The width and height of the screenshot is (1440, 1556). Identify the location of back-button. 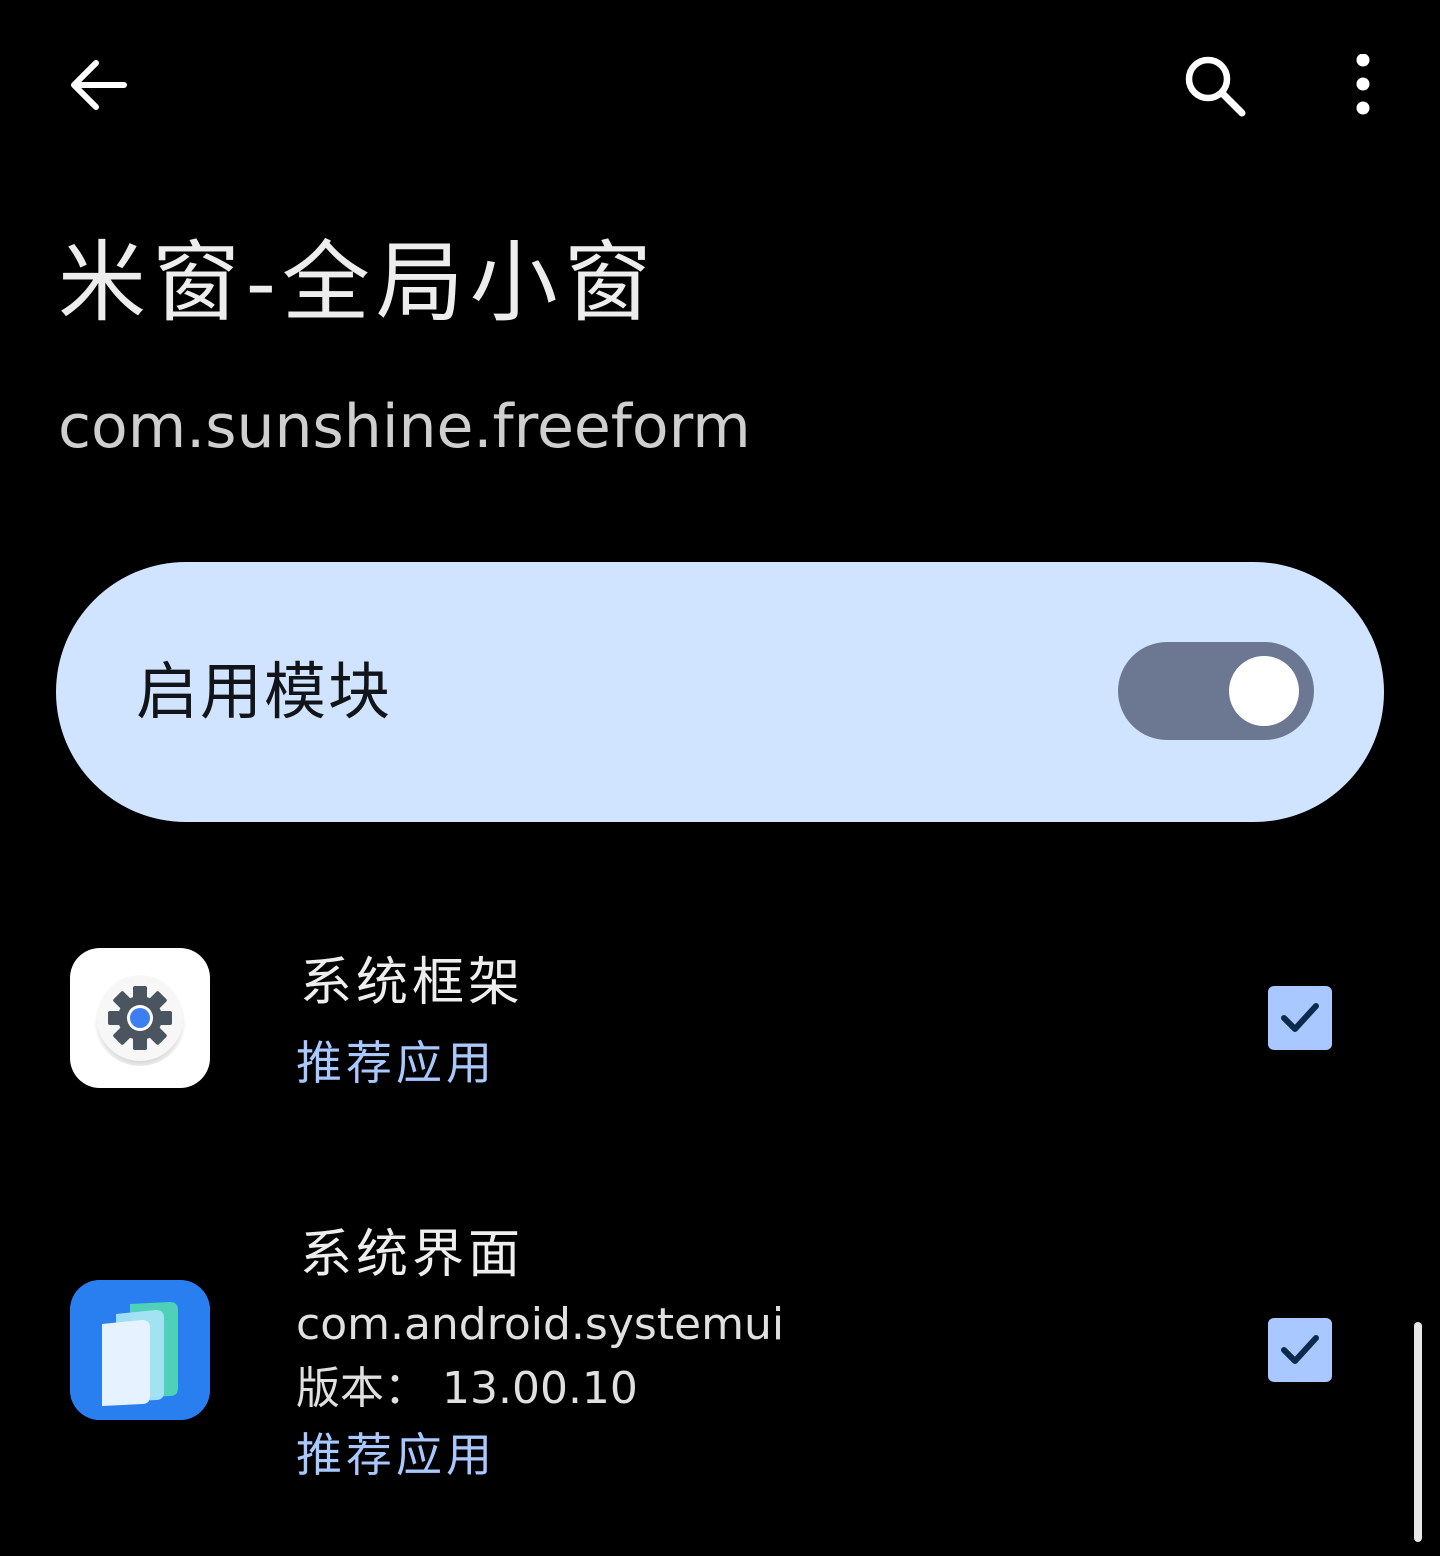
(98, 85).